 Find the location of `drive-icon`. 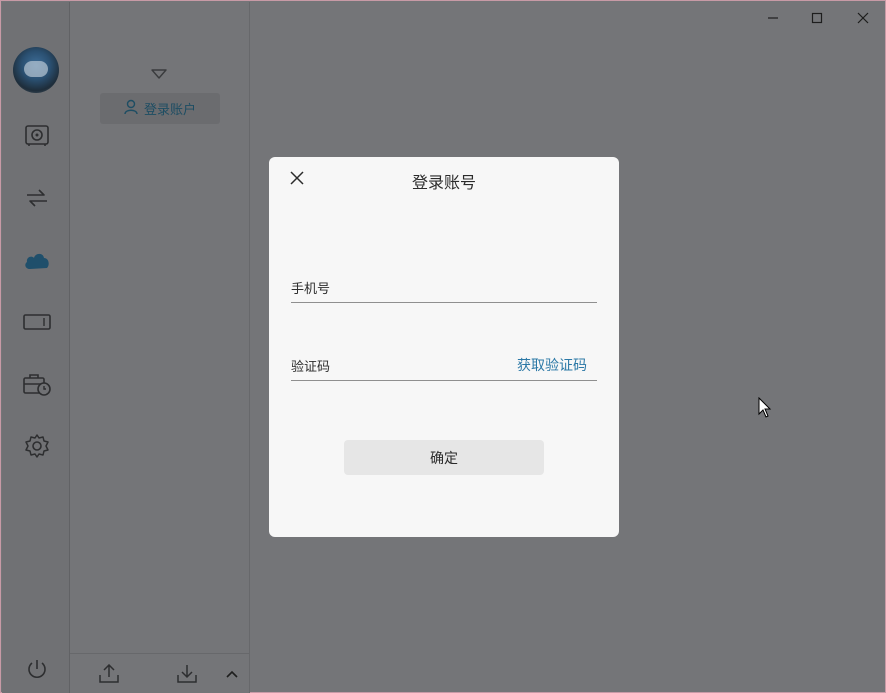

drive-icon is located at coordinates (37, 322).